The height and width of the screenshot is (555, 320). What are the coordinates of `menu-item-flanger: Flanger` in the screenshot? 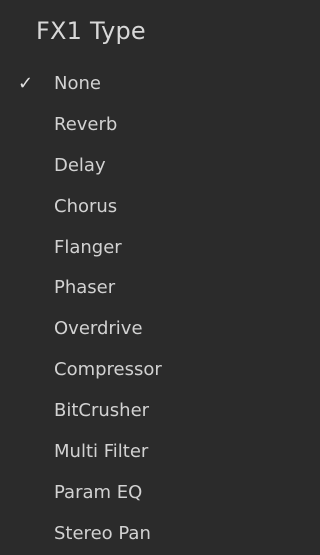 It's located at (125, 248).